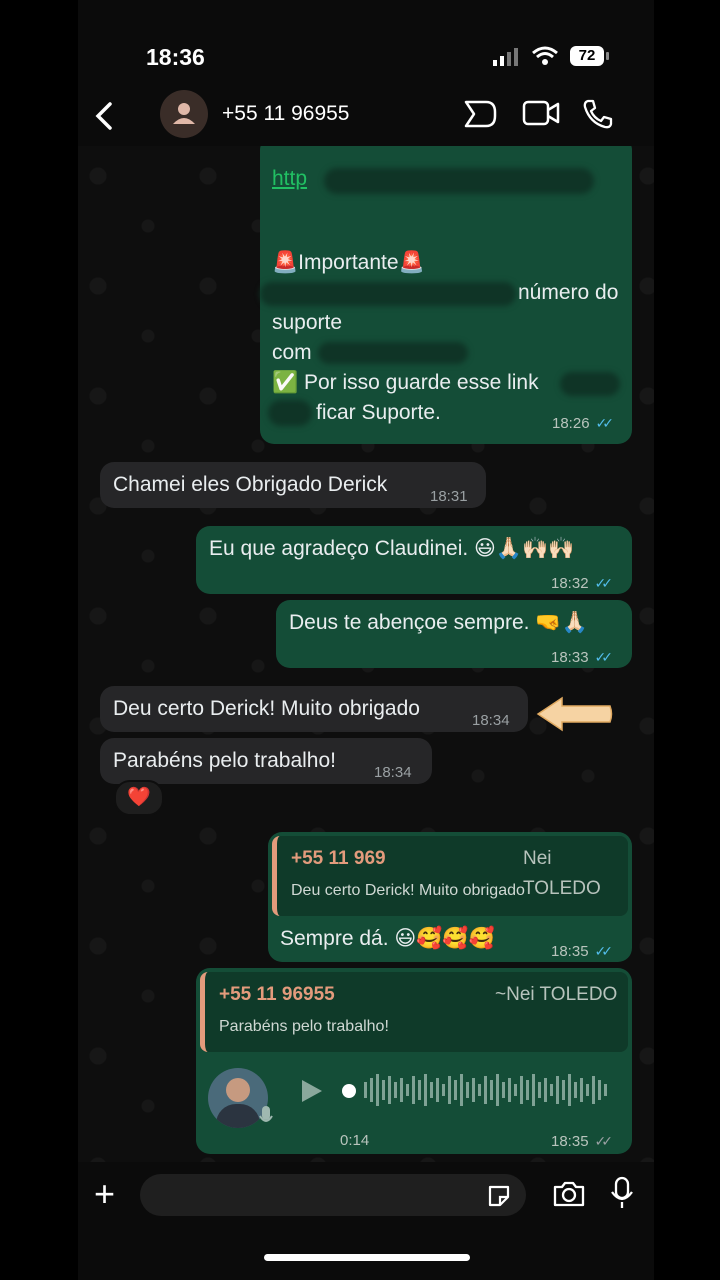 The image size is (720, 1280). I want to click on signal-icon, so click(505, 57).